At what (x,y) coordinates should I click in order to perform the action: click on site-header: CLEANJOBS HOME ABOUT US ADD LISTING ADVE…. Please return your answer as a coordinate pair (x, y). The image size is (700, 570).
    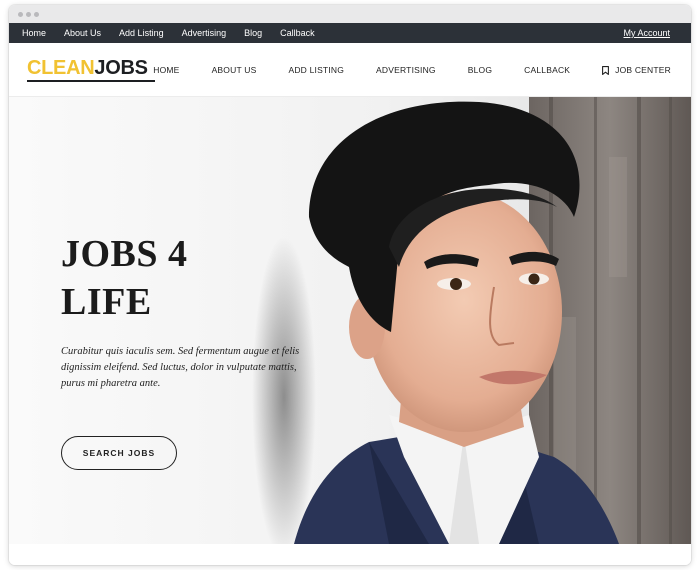
    Looking at the image, I should click on (350, 70).